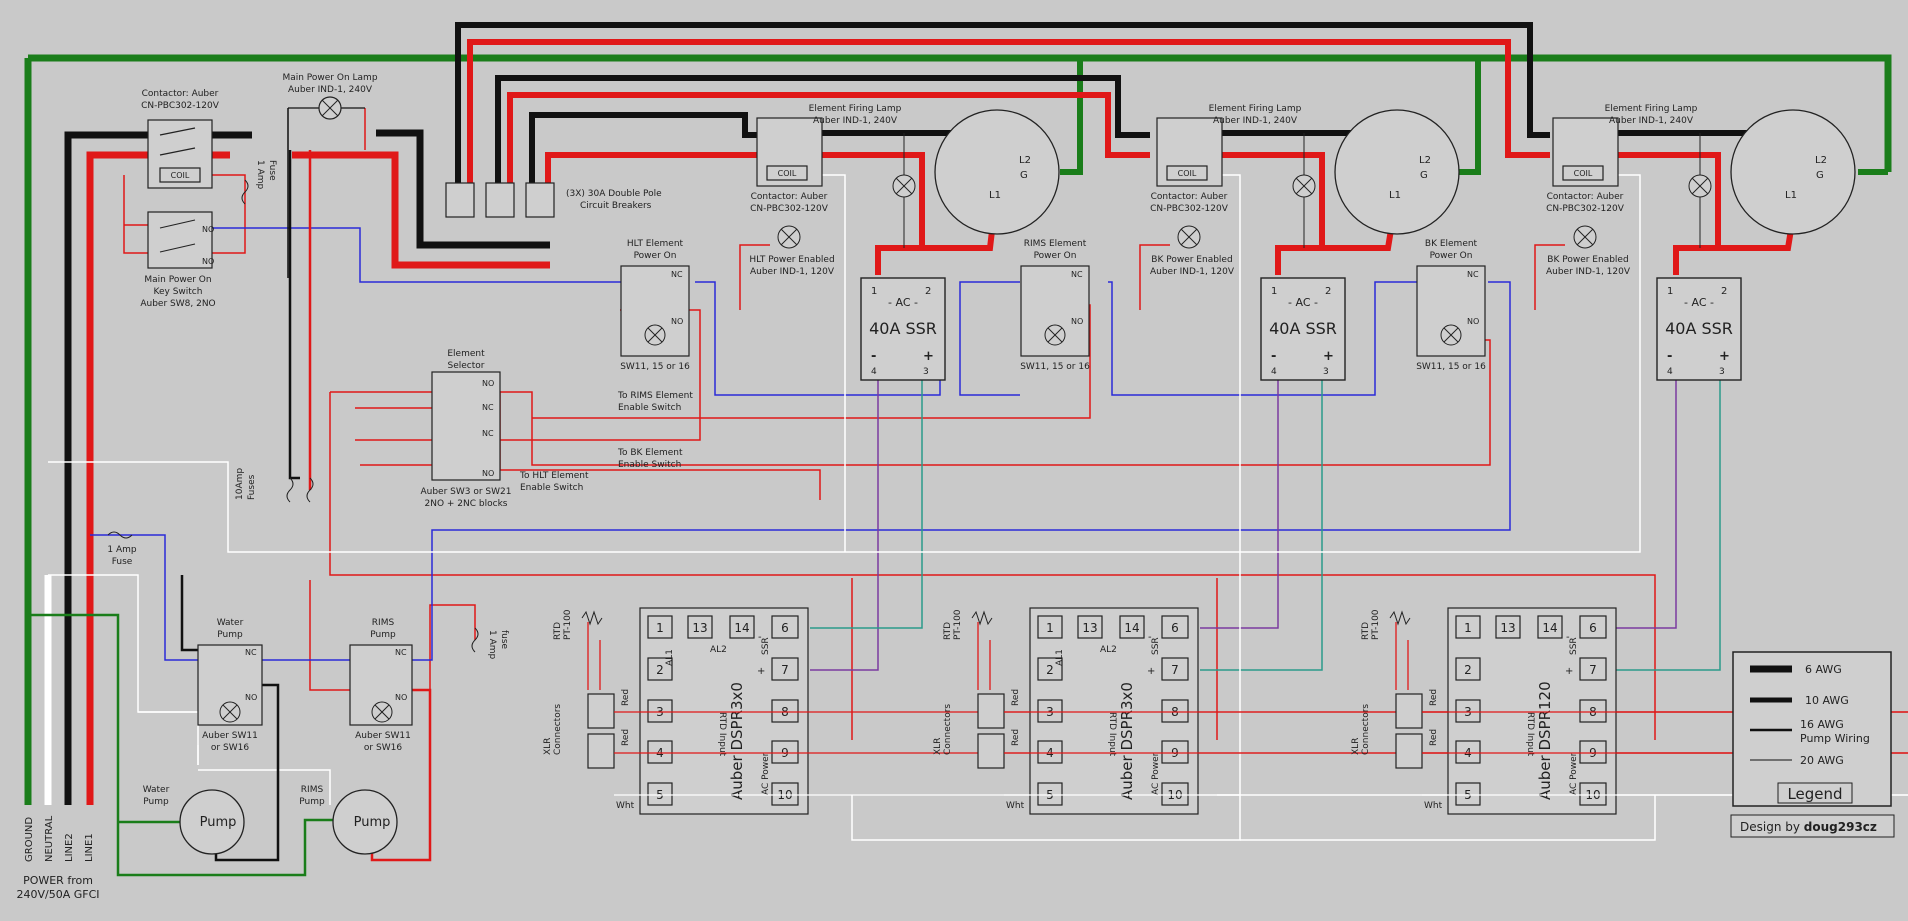 Image resolution: width=1908 pixels, height=921 pixels. I want to click on svg-text: POWER from, so click(58, 880).